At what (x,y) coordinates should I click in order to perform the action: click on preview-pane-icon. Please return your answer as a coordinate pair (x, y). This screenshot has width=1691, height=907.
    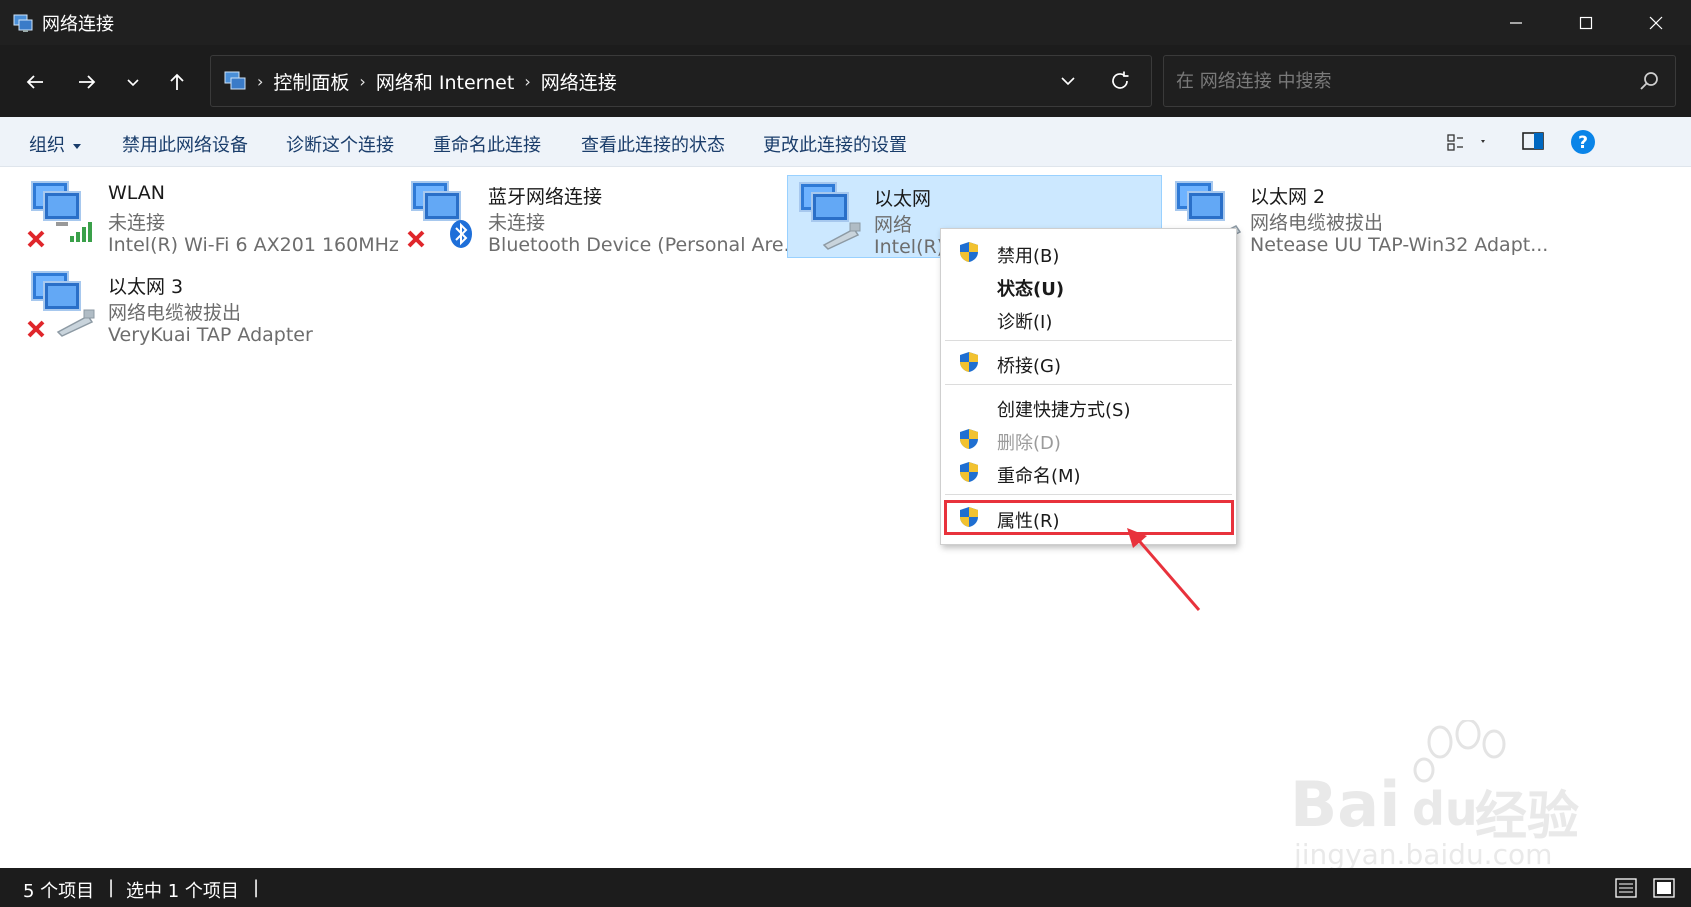
    Looking at the image, I should click on (1533, 141).